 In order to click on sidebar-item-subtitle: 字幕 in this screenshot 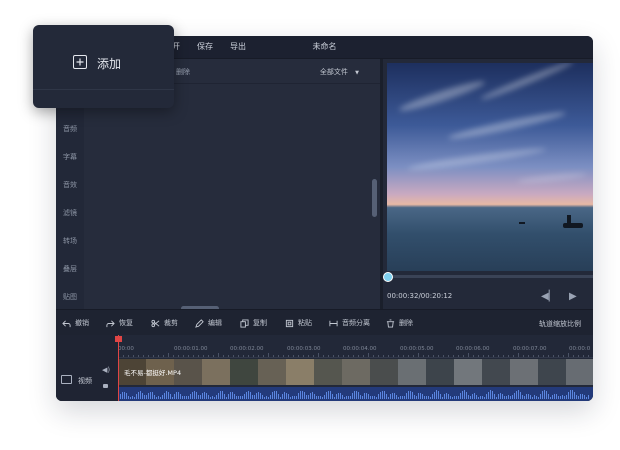, I will do `click(70, 157)`.